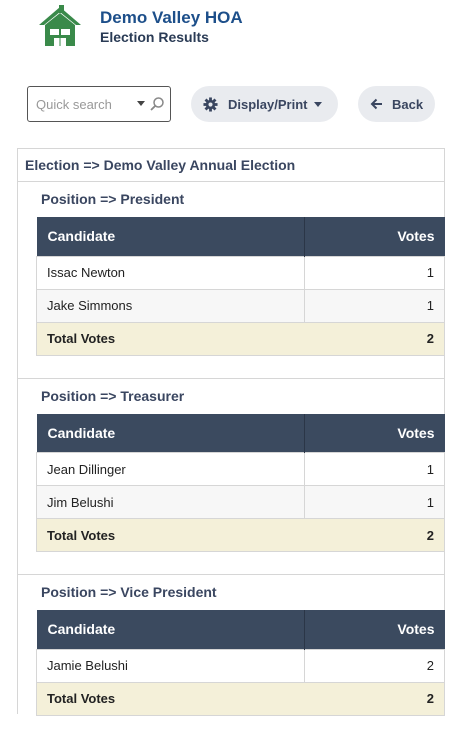 This screenshot has width=466, height=731. Describe the element at coordinates (170, 469) in the screenshot. I see `candidate-name: Jean Dillinger` at that location.